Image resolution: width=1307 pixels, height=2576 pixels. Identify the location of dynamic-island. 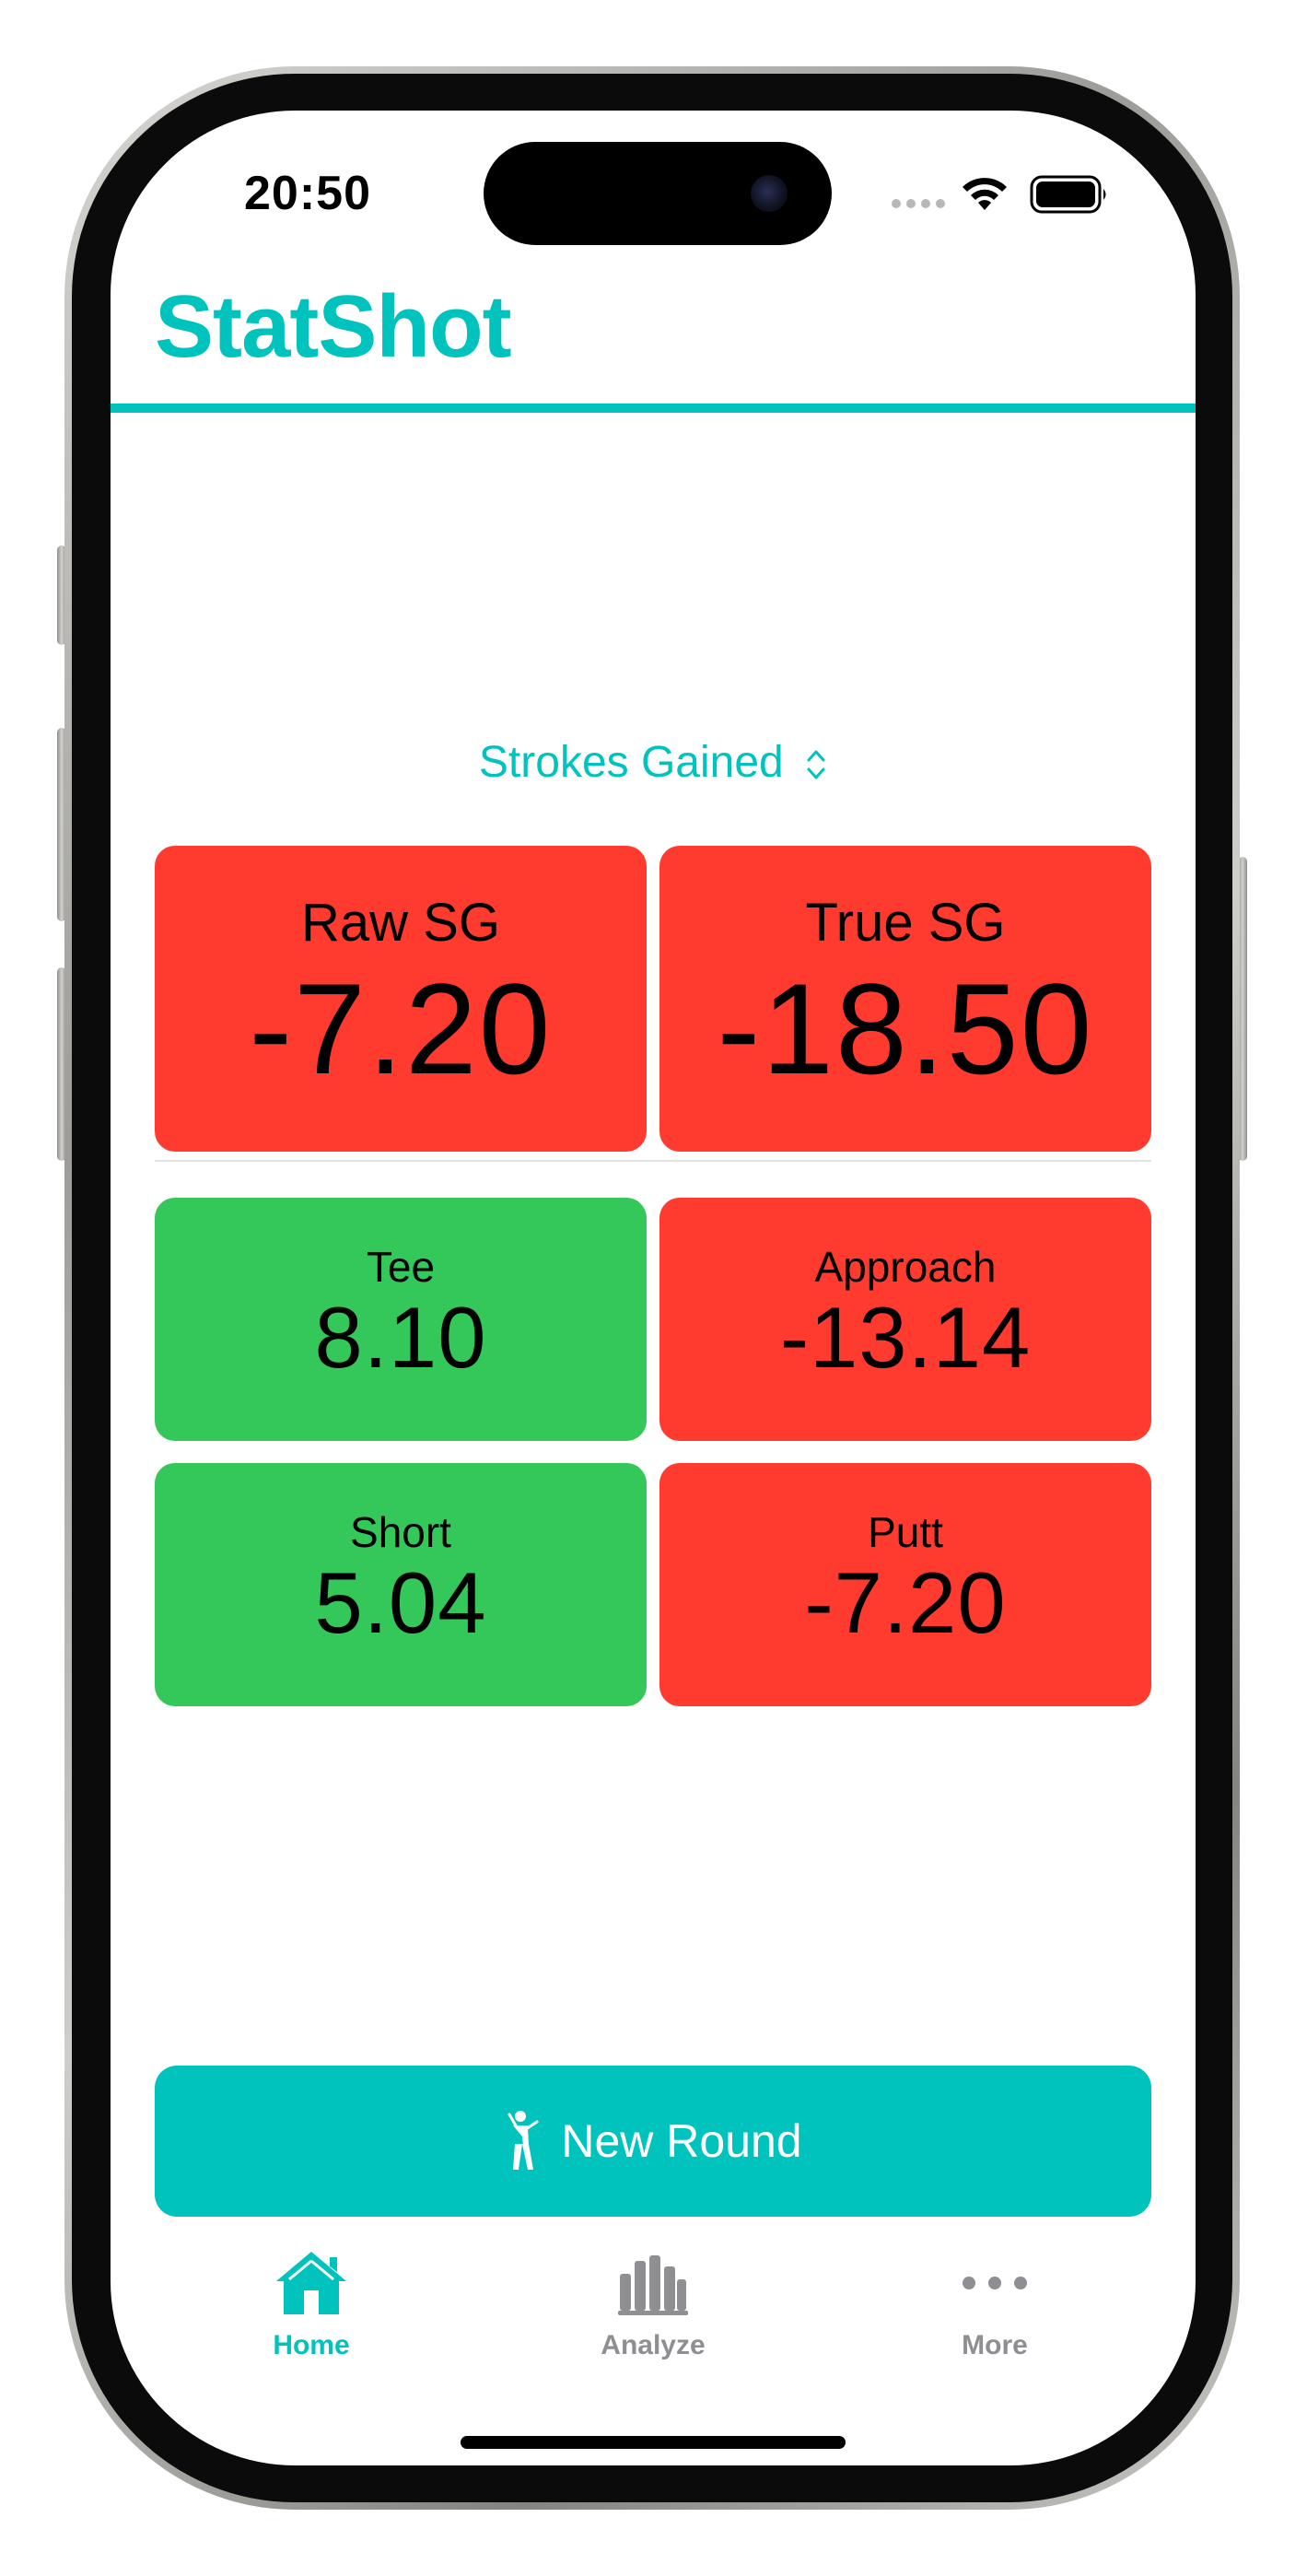
(658, 193).